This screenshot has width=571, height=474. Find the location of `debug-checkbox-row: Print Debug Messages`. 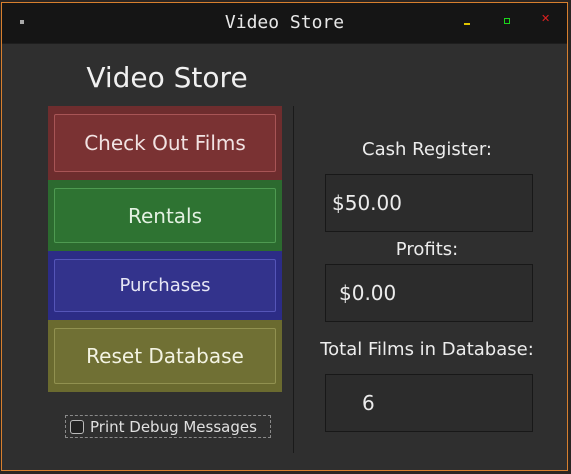

debug-checkbox-row: Print Debug Messages is located at coordinates (168, 426).